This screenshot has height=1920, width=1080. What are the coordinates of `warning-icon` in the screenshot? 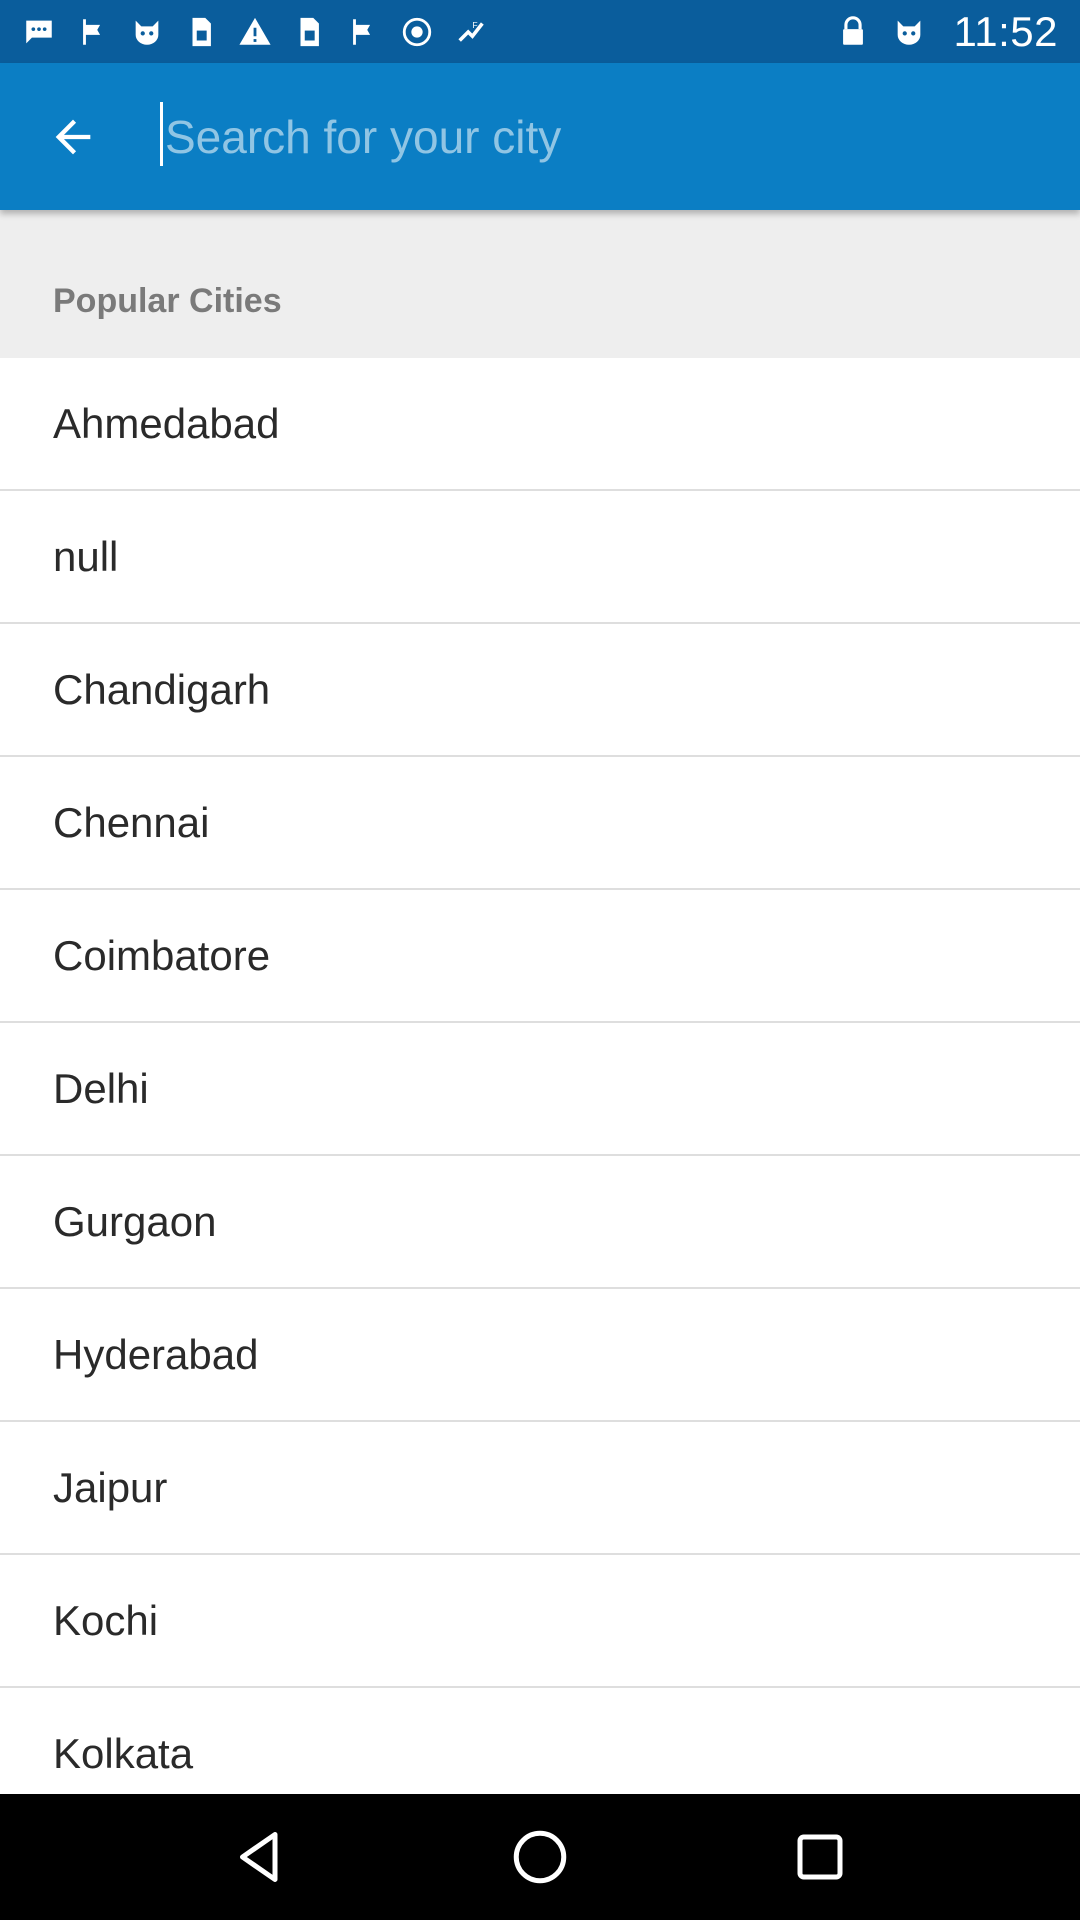 It's located at (255, 32).